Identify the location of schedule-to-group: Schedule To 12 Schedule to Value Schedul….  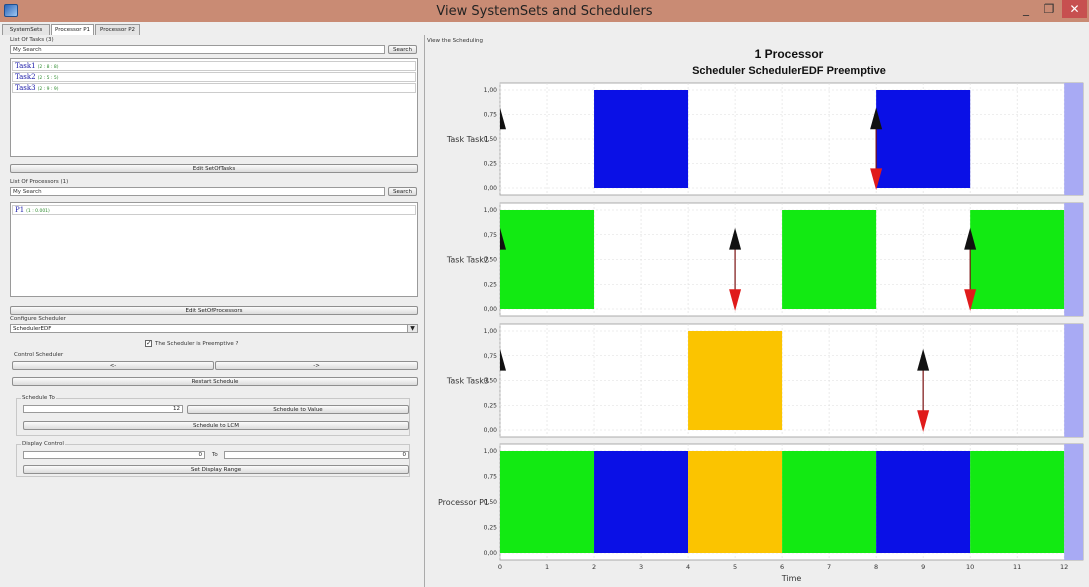
(213, 415).